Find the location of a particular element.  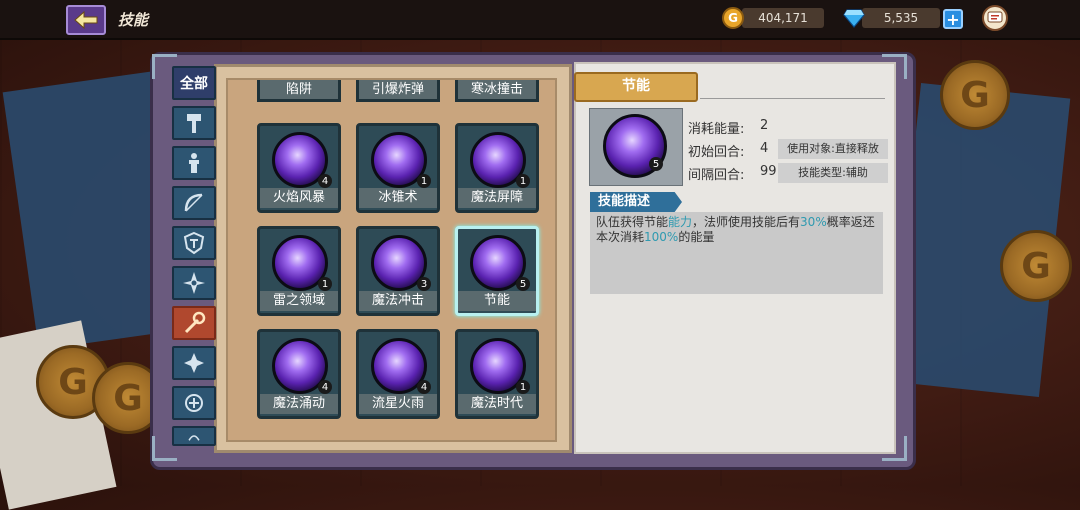

stat-cost: 消耗能量: 2 is located at coordinates (728, 127).